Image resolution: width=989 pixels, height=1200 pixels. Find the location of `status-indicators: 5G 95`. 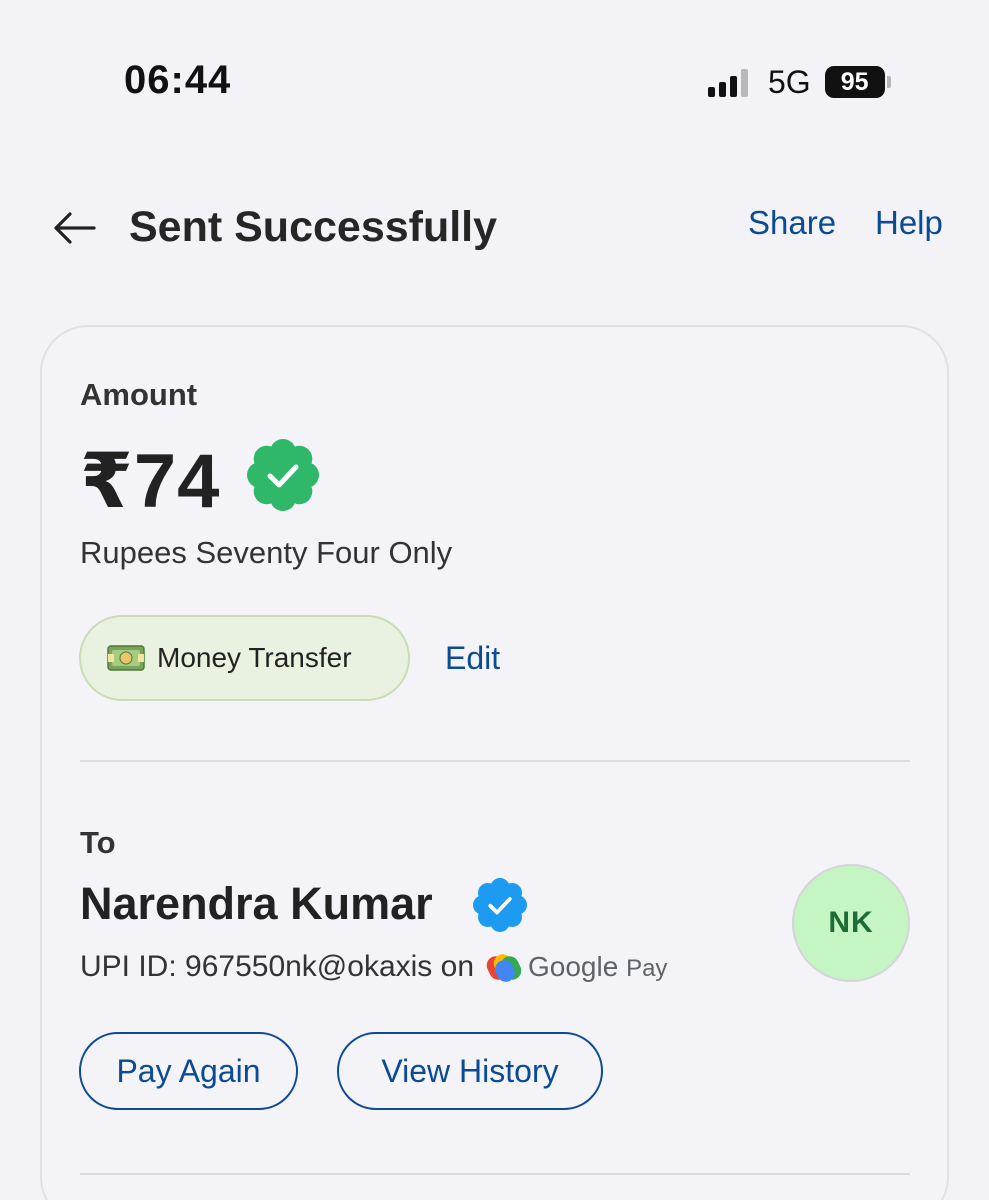

status-indicators: 5G 95 is located at coordinates (799, 82).